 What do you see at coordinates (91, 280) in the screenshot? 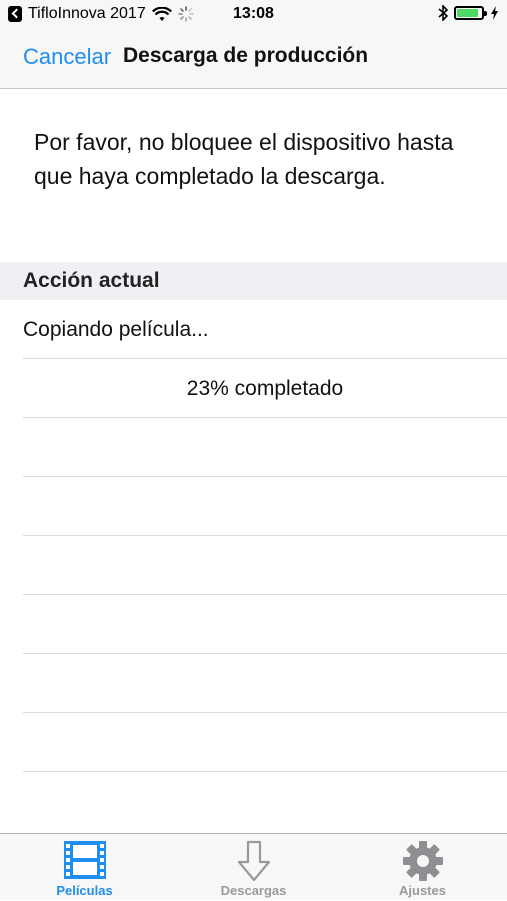
I see `section-header-label: Acción actual` at bounding box center [91, 280].